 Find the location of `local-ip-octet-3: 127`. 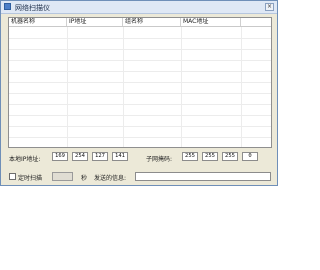

local-ip-octet-3: 127 is located at coordinates (100, 156).